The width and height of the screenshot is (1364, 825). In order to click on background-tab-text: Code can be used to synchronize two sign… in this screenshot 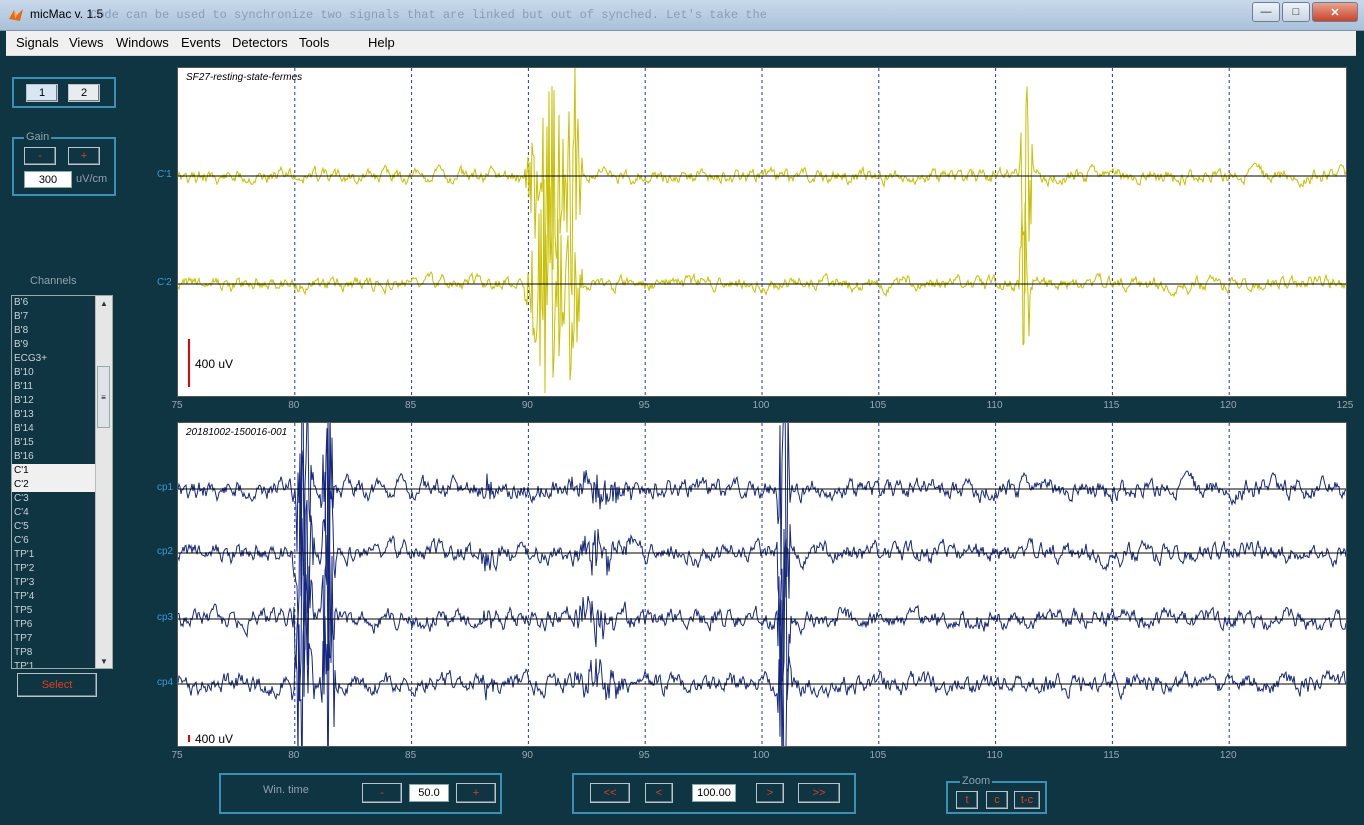, I will do `click(428, 15)`.